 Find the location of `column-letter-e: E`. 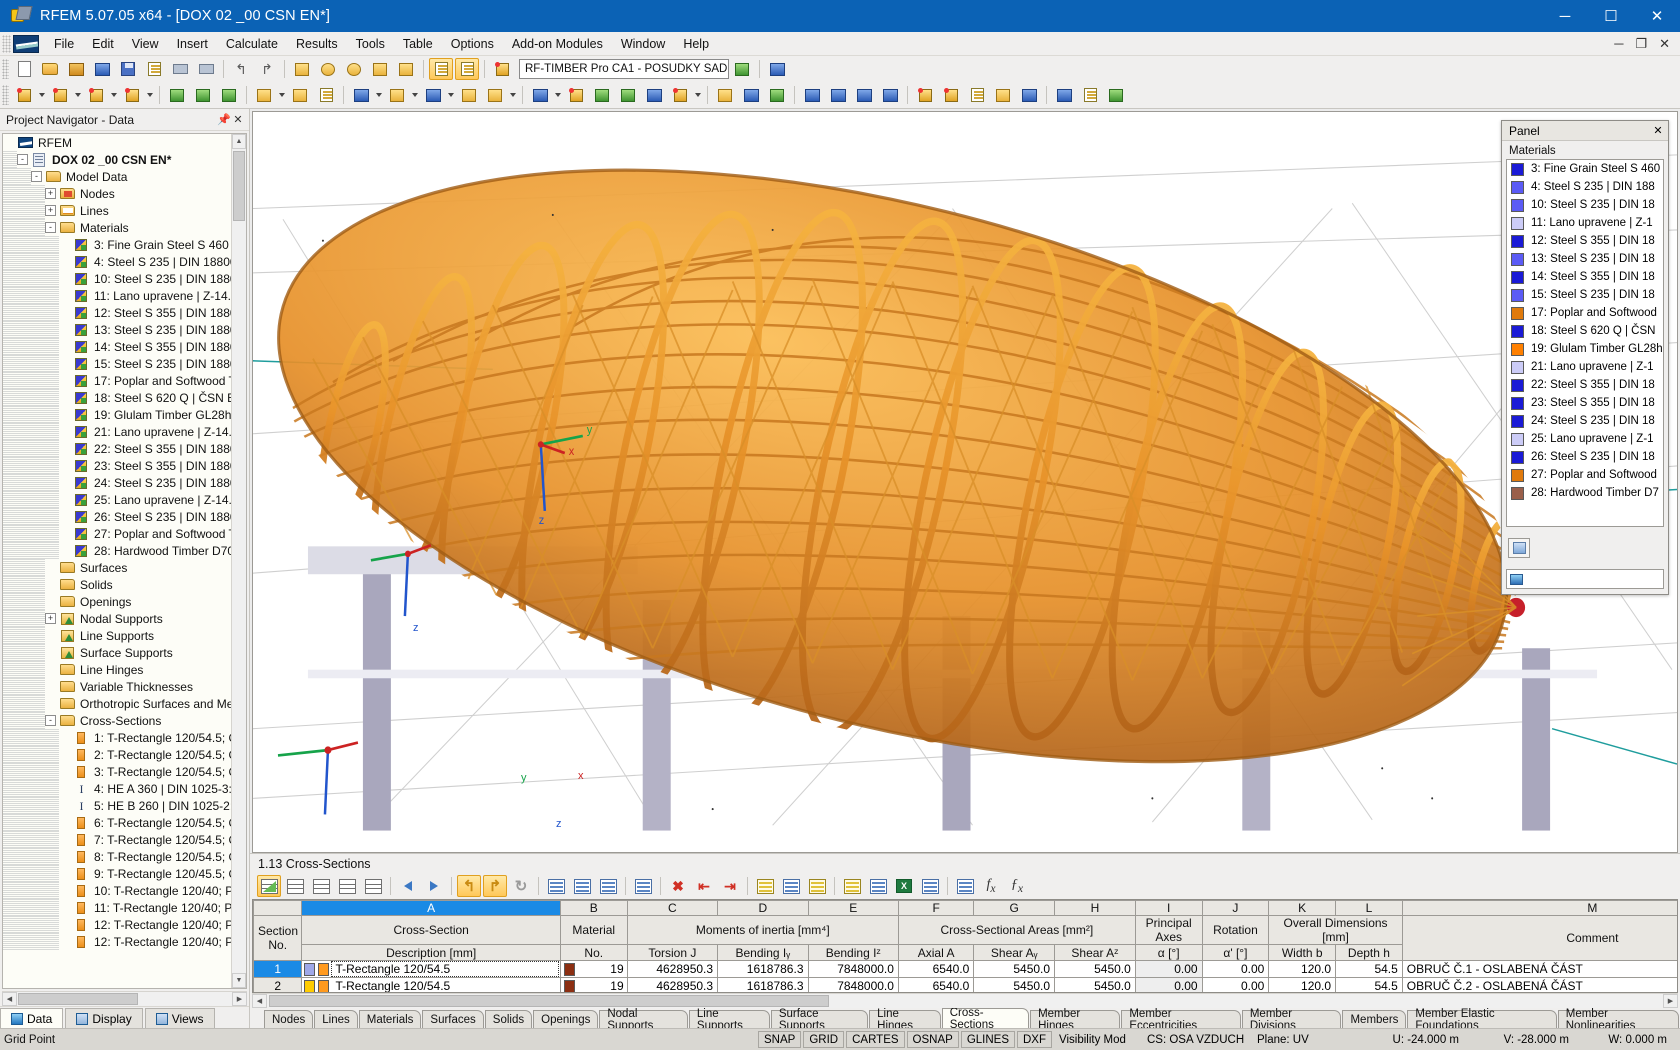

column-letter-e: E is located at coordinates (853, 908).